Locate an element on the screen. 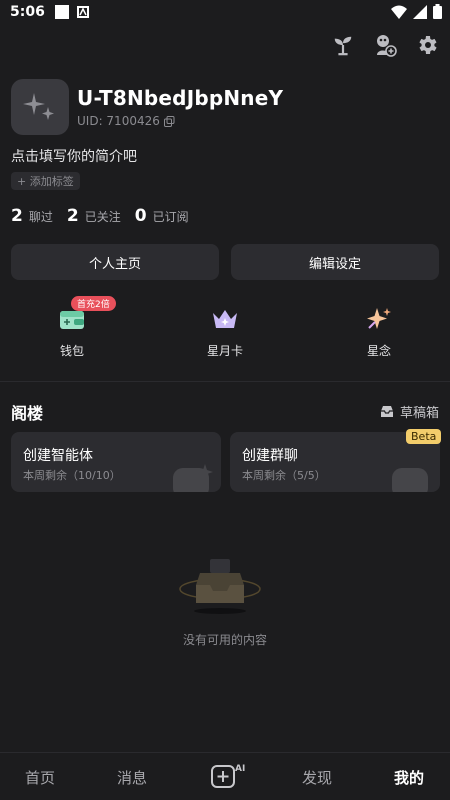 The height and width of the screenshot is (800, 450). stat-number: 0 is located at coordinates (140, 216).